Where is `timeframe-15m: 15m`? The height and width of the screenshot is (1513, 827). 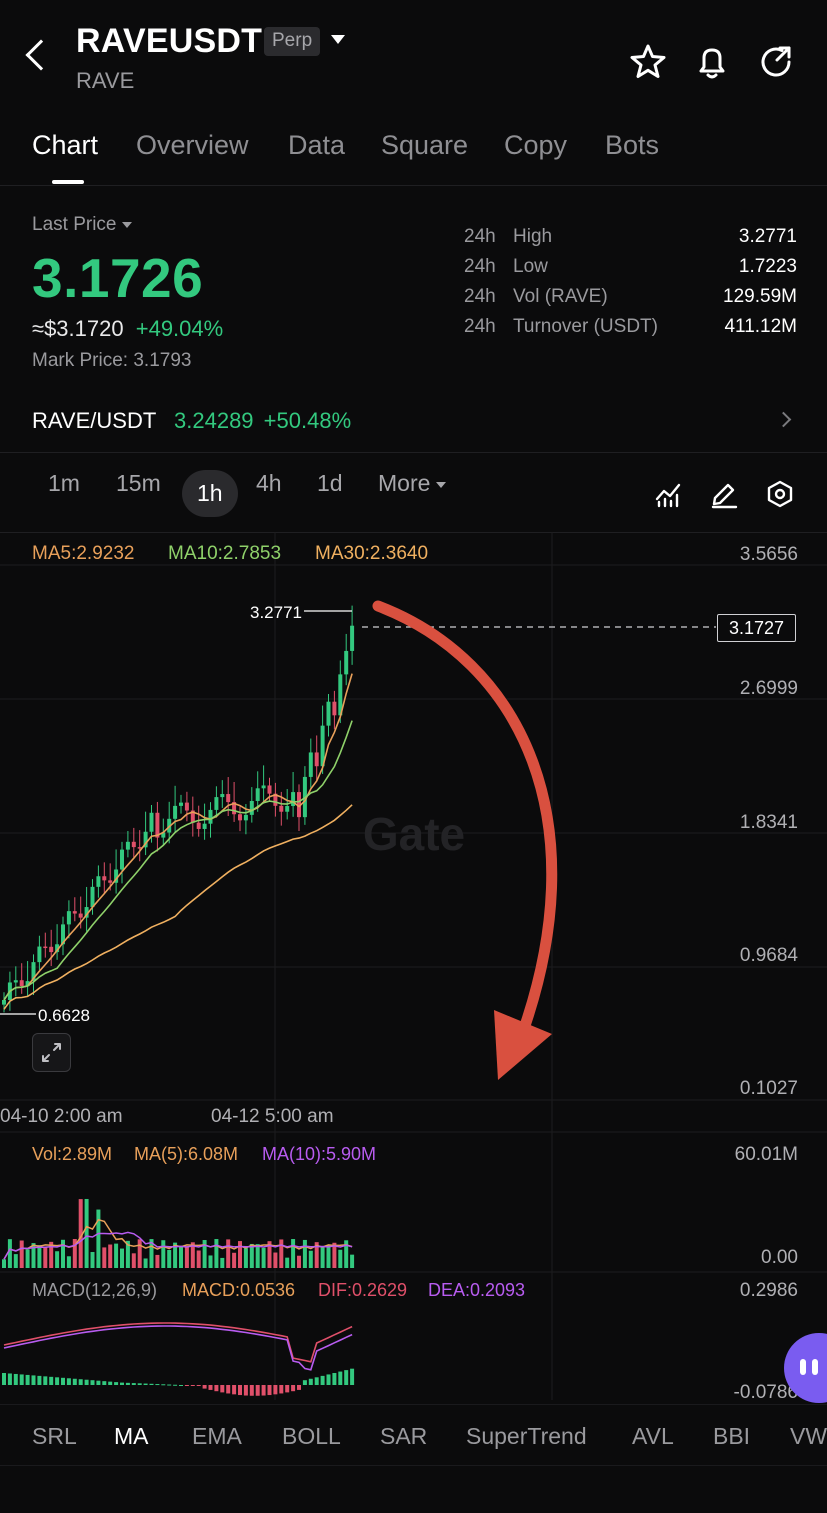 timeframe-15m: 15m is located at coordinates (138, 483).